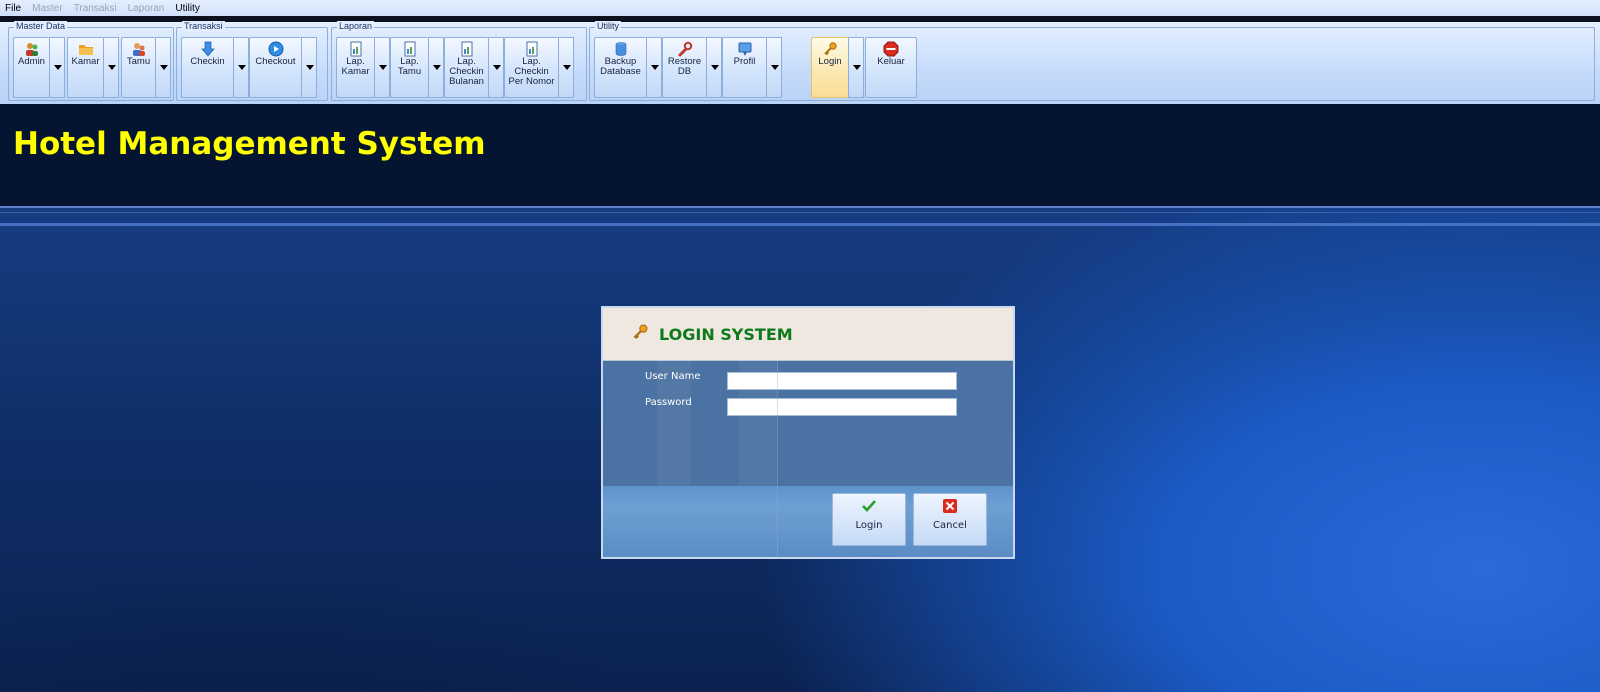 The height and width of the screenshot is (692, 1600). I want to click on lap-checkin-per-nomor-dropdown, so click(566, 67).